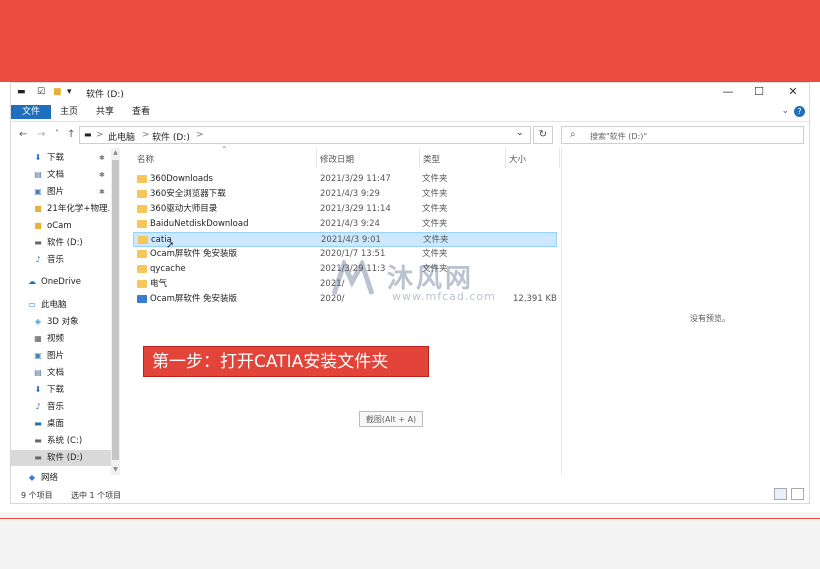 The height and width of the screenshot is (569, 820). Describe the element at coordinates (517, 159) in the screenshot. I see `column-header-size: 大小` at that location.